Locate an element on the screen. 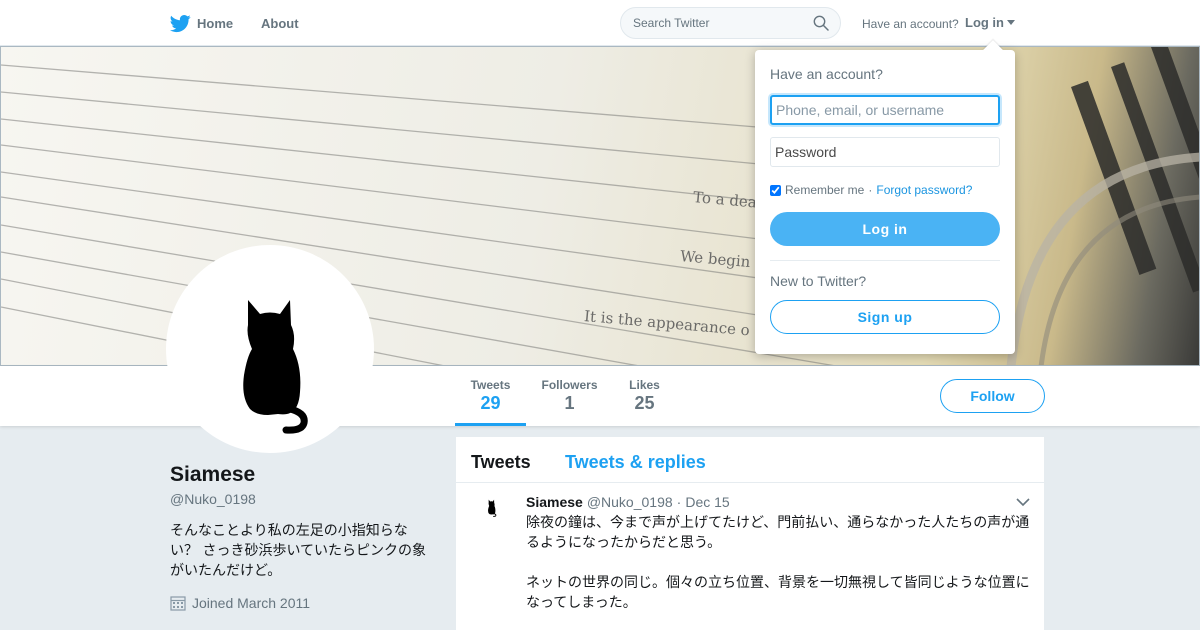 This screenshot has height=630, width=1200. timeline-tabs: Tweets Tweets & replies is located at coordinates (750, 460).